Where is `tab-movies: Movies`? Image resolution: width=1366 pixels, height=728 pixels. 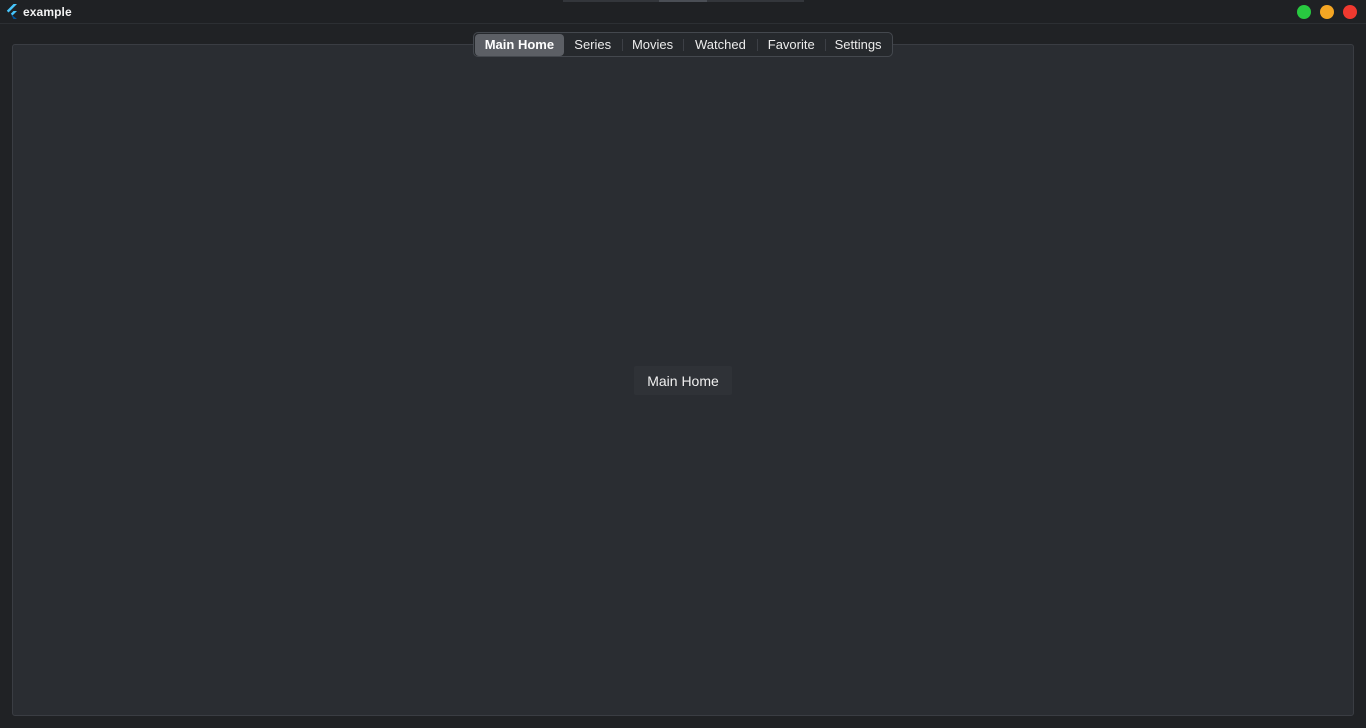 tab-movies: Movies is located at coordinates (652, 45).